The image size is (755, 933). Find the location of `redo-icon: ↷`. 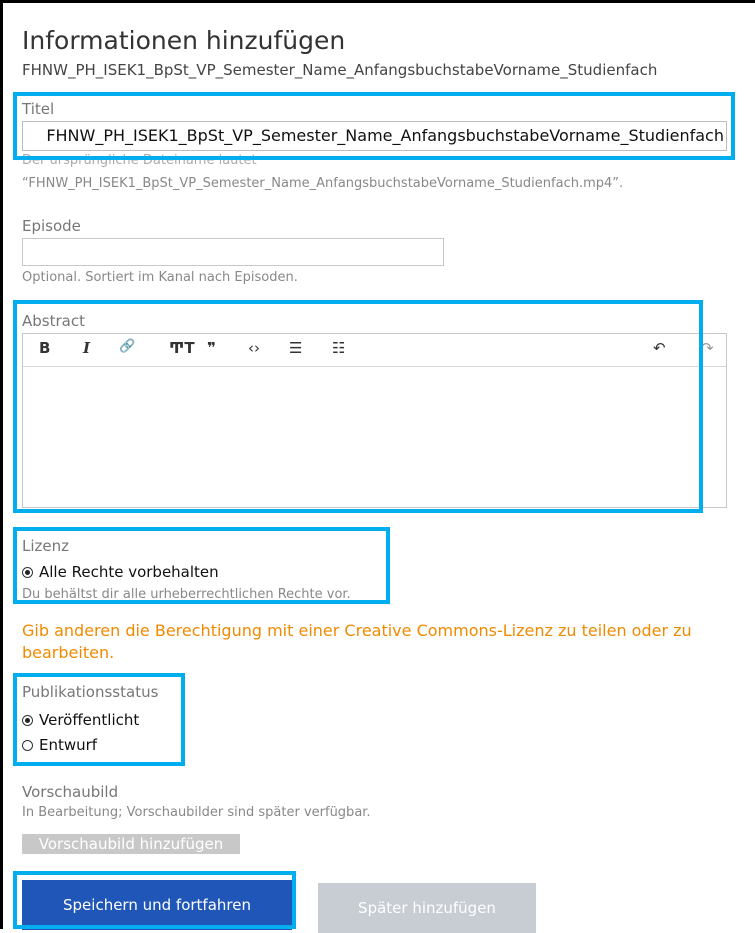

redo-icon: ↷ is located at coordinates (707, 348).